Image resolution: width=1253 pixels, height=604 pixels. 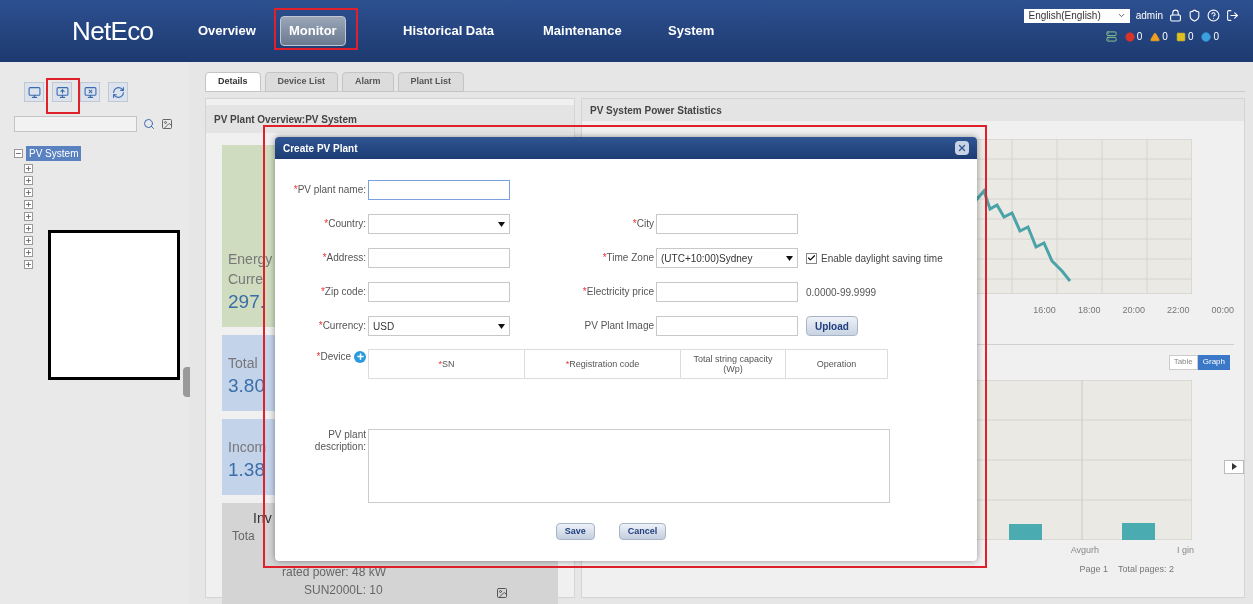 I want to click on description-field, so click(x=629, y=466).